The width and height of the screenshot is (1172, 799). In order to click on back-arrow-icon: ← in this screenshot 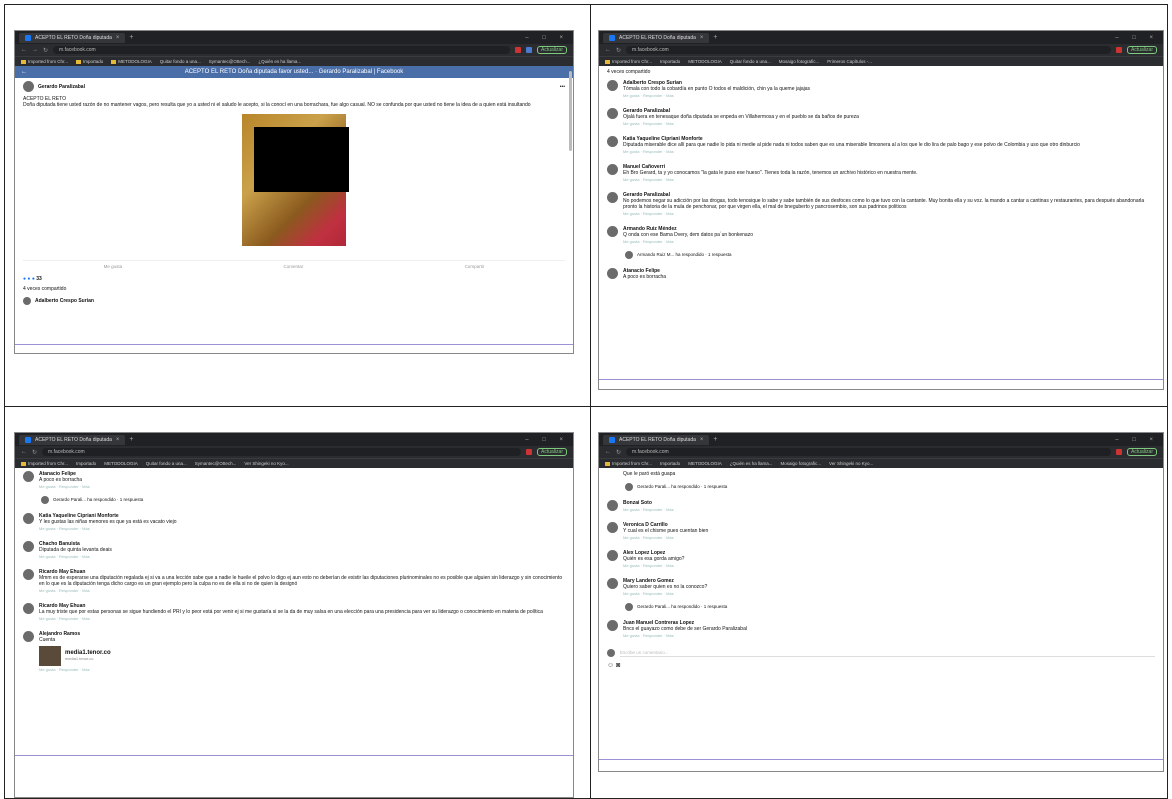, I will do `click(24, 72)`.